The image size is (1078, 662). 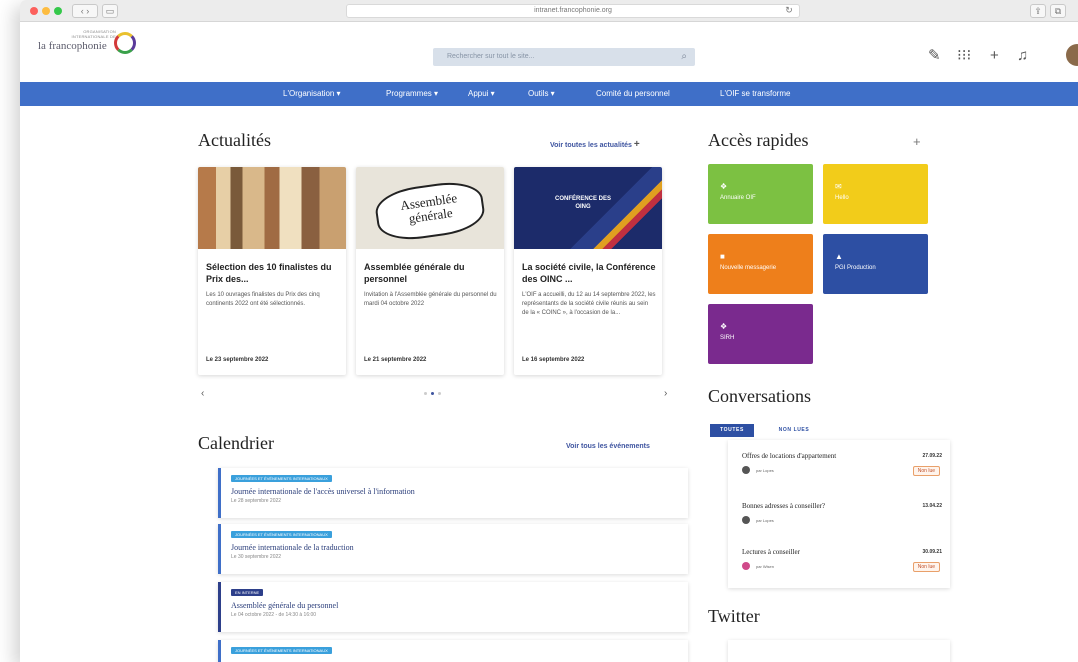 I want to click on event-date: Le 30 septembre 2022, so click(x=256, y=557).